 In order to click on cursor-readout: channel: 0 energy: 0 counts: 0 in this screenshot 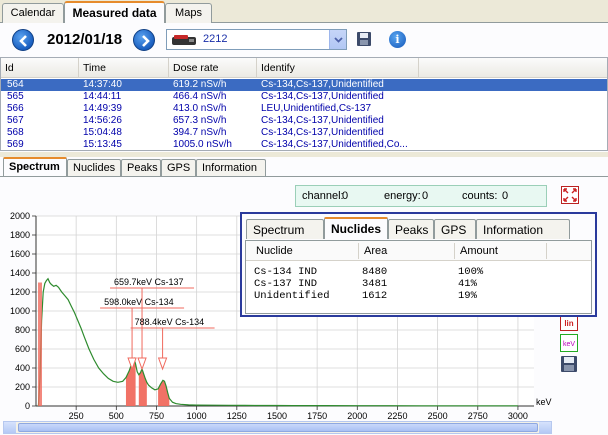, I will do `click(421, 196)`.